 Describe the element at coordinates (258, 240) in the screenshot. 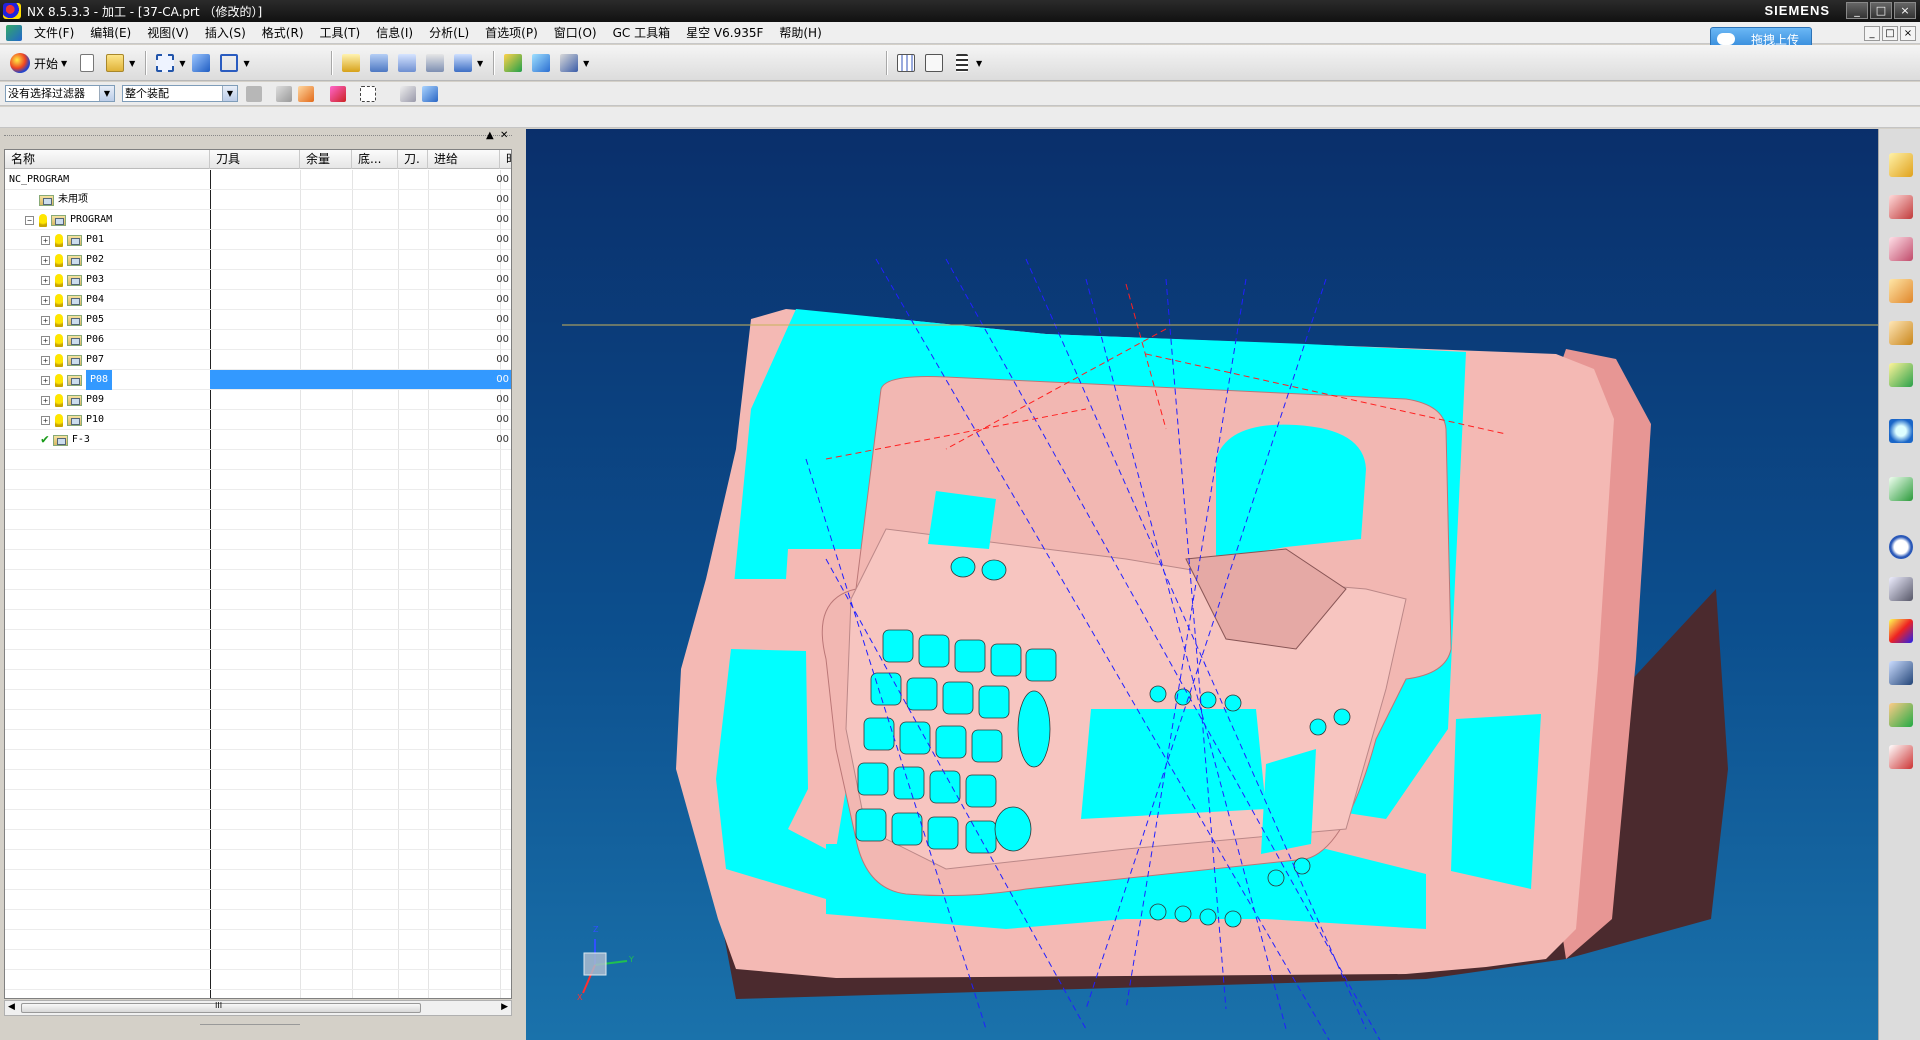

I see `navigator-row: + P01 00` at that location.